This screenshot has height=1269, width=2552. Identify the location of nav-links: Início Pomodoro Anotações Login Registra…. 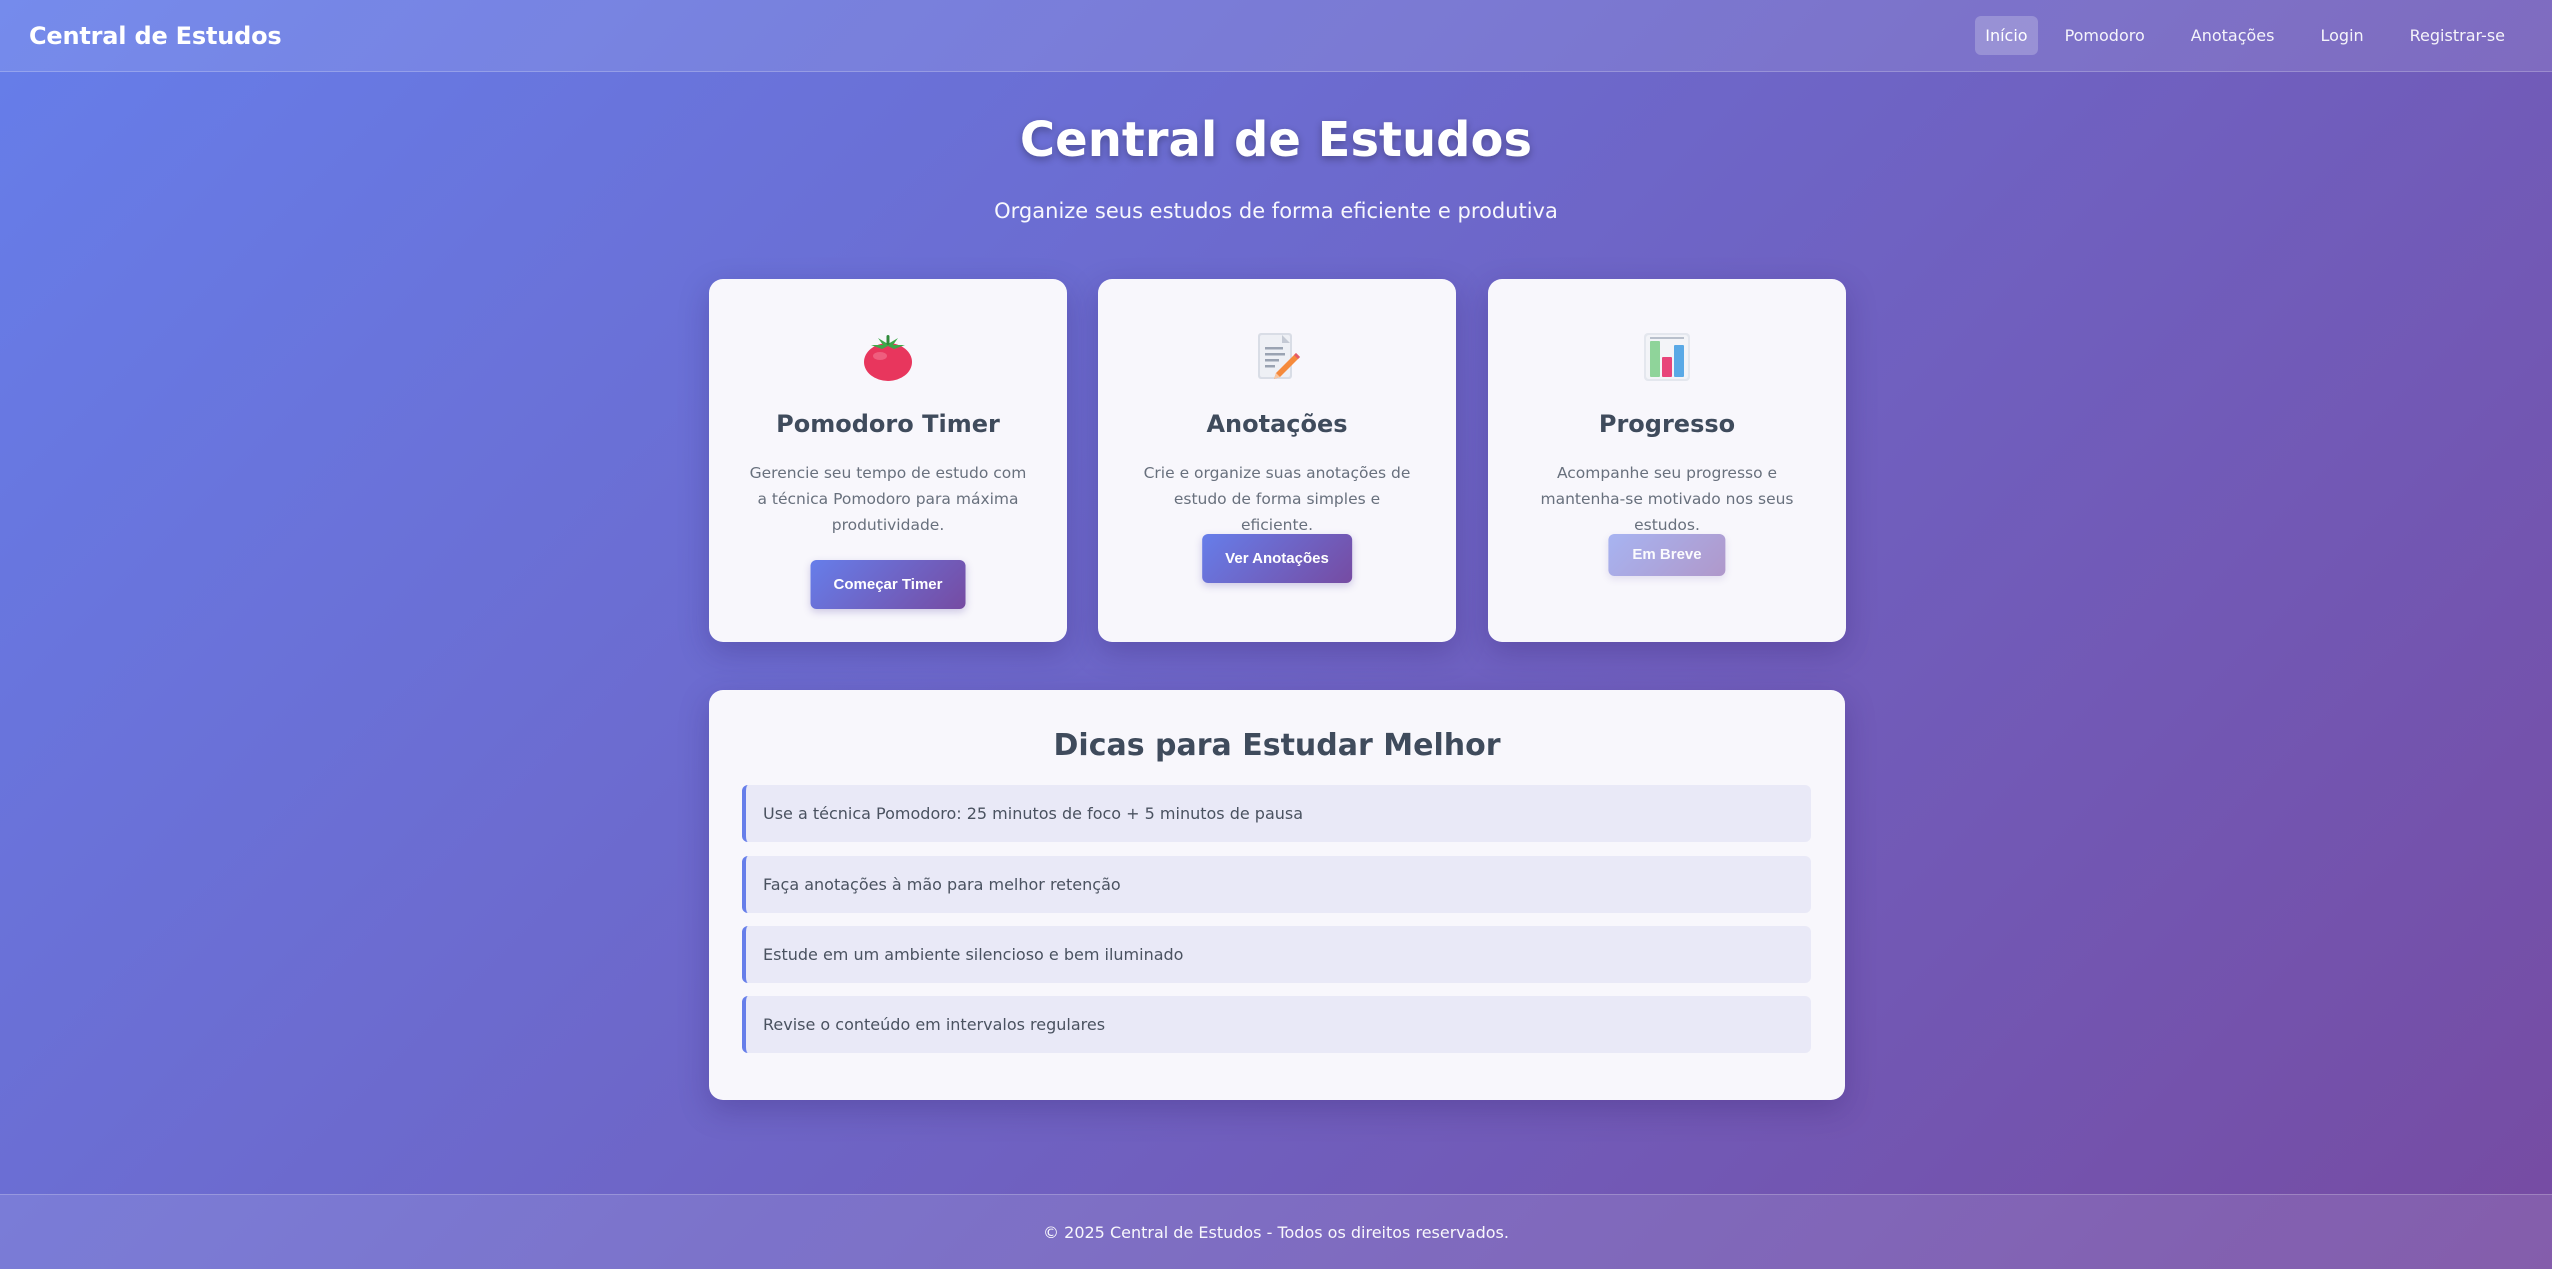
(2249, 35).